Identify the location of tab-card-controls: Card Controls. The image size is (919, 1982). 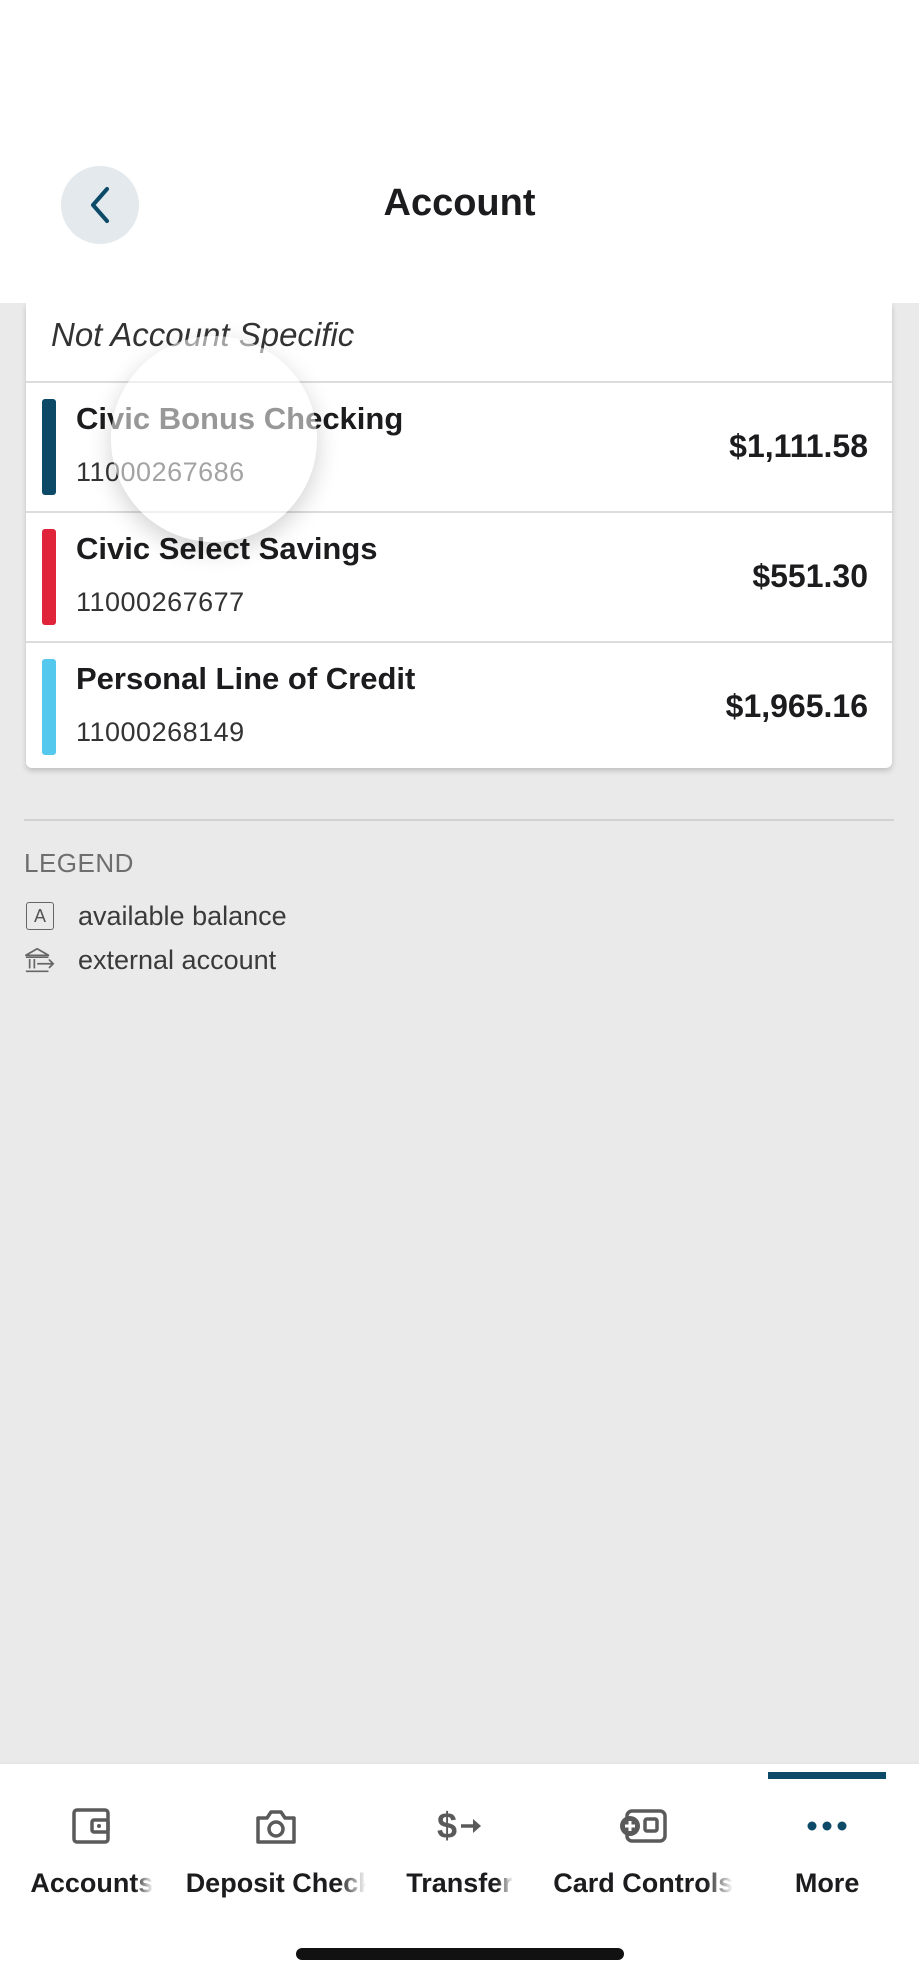
(643, 1842).